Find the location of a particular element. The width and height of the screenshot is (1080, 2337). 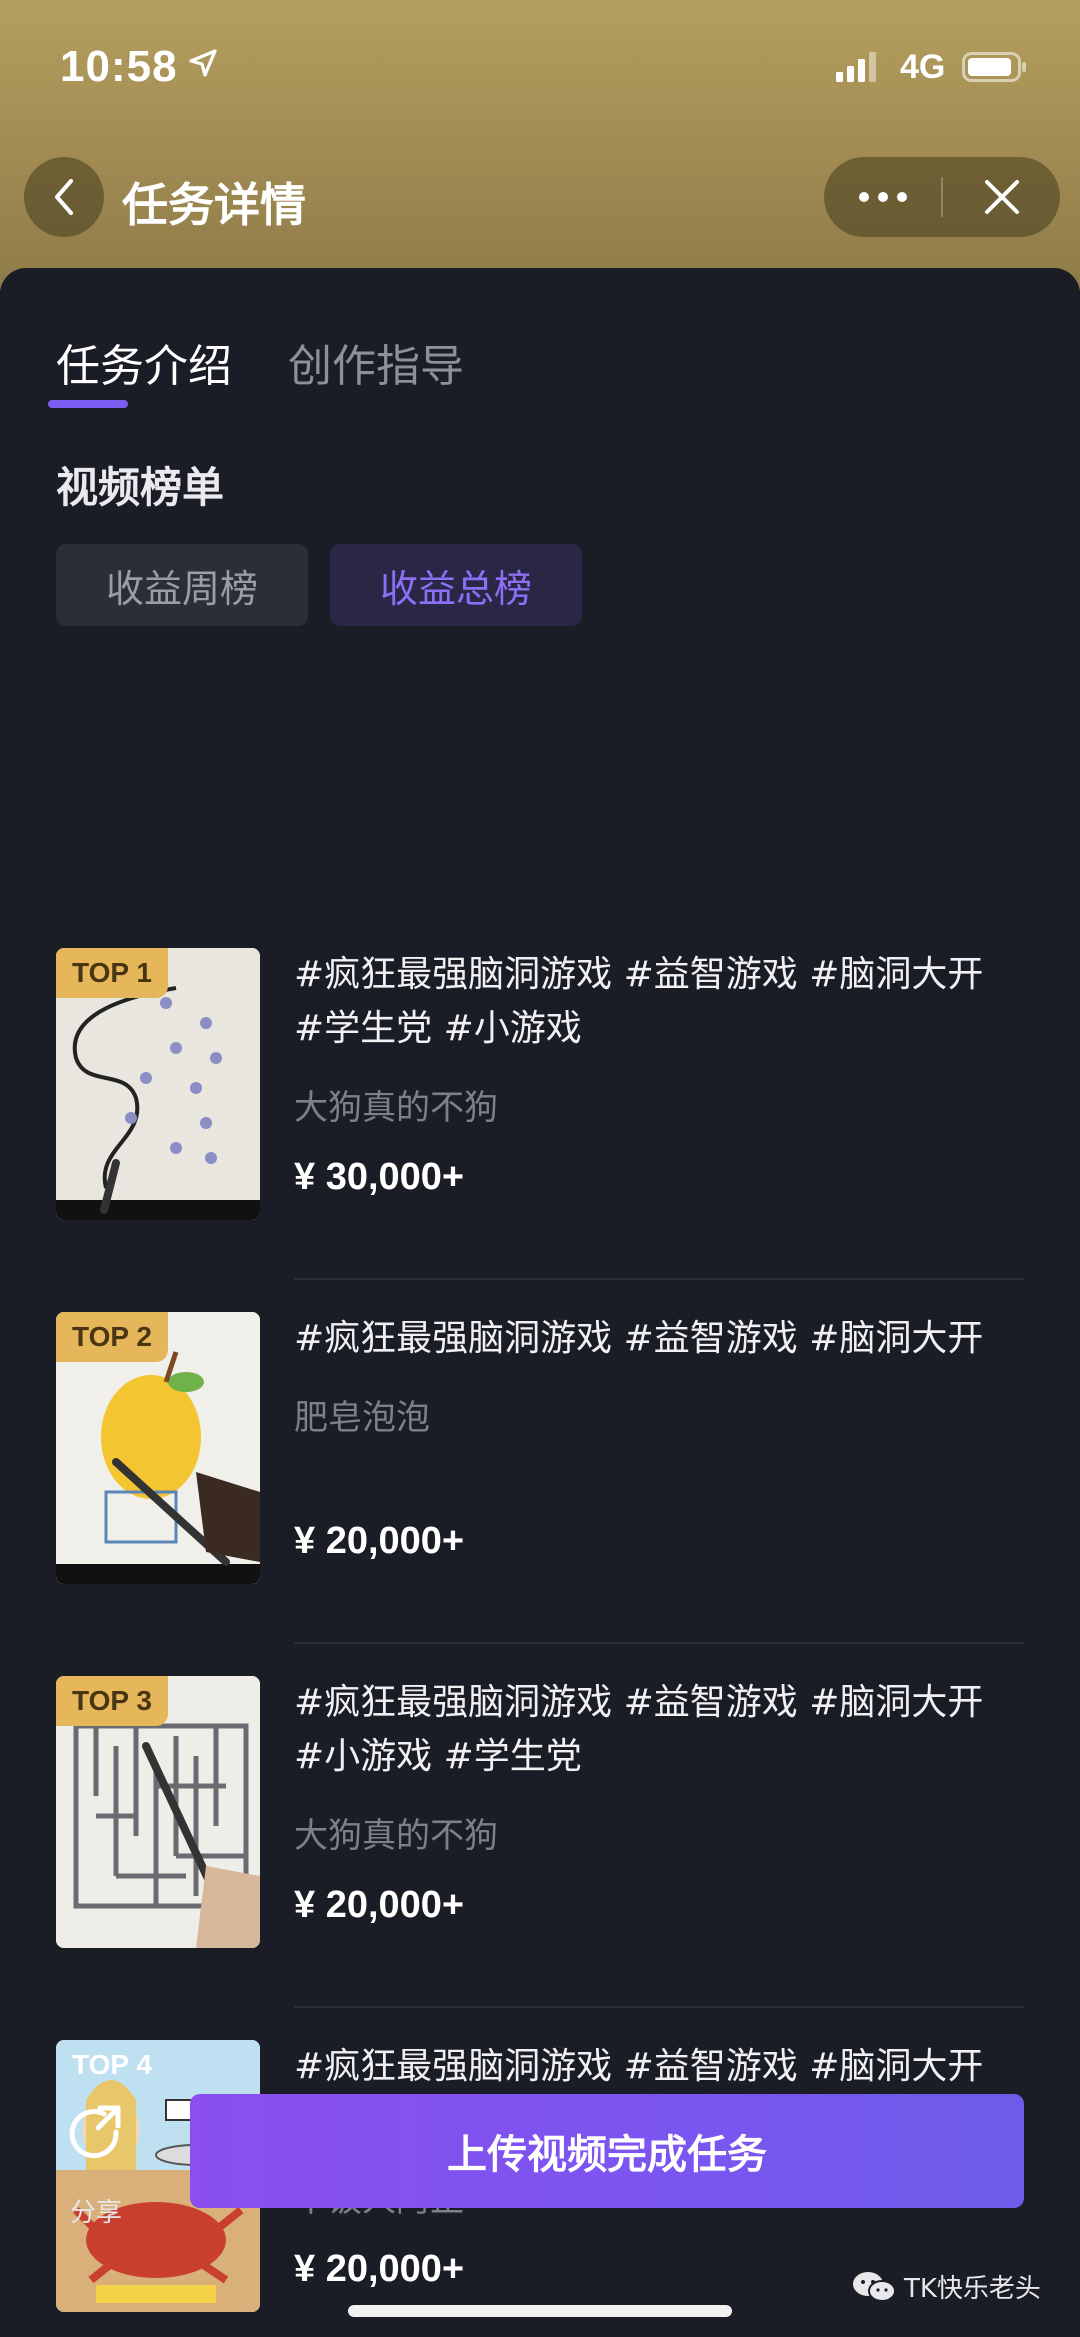

status-time: 10:58 is located at coordinates (119, 66).